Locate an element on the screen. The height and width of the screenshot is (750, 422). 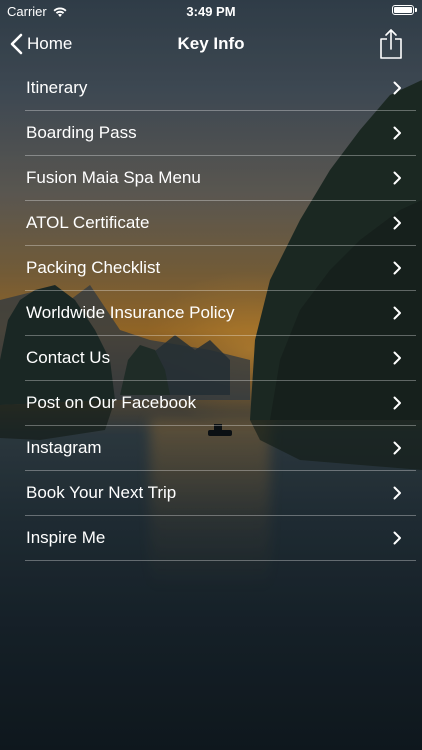
battery-fill is located at coordinates (403, 10).